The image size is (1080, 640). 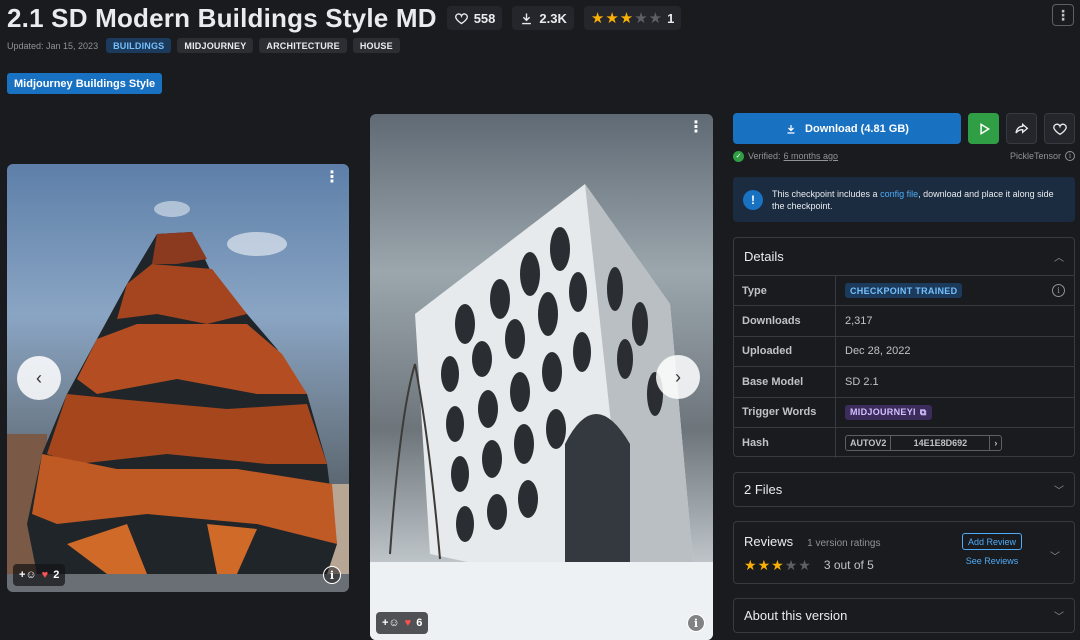 What do you see at coordinates (215, 45) in the screenshot?
I see `tag-midjourney: MIDJOURNEY` at bounding box center [215, 45].